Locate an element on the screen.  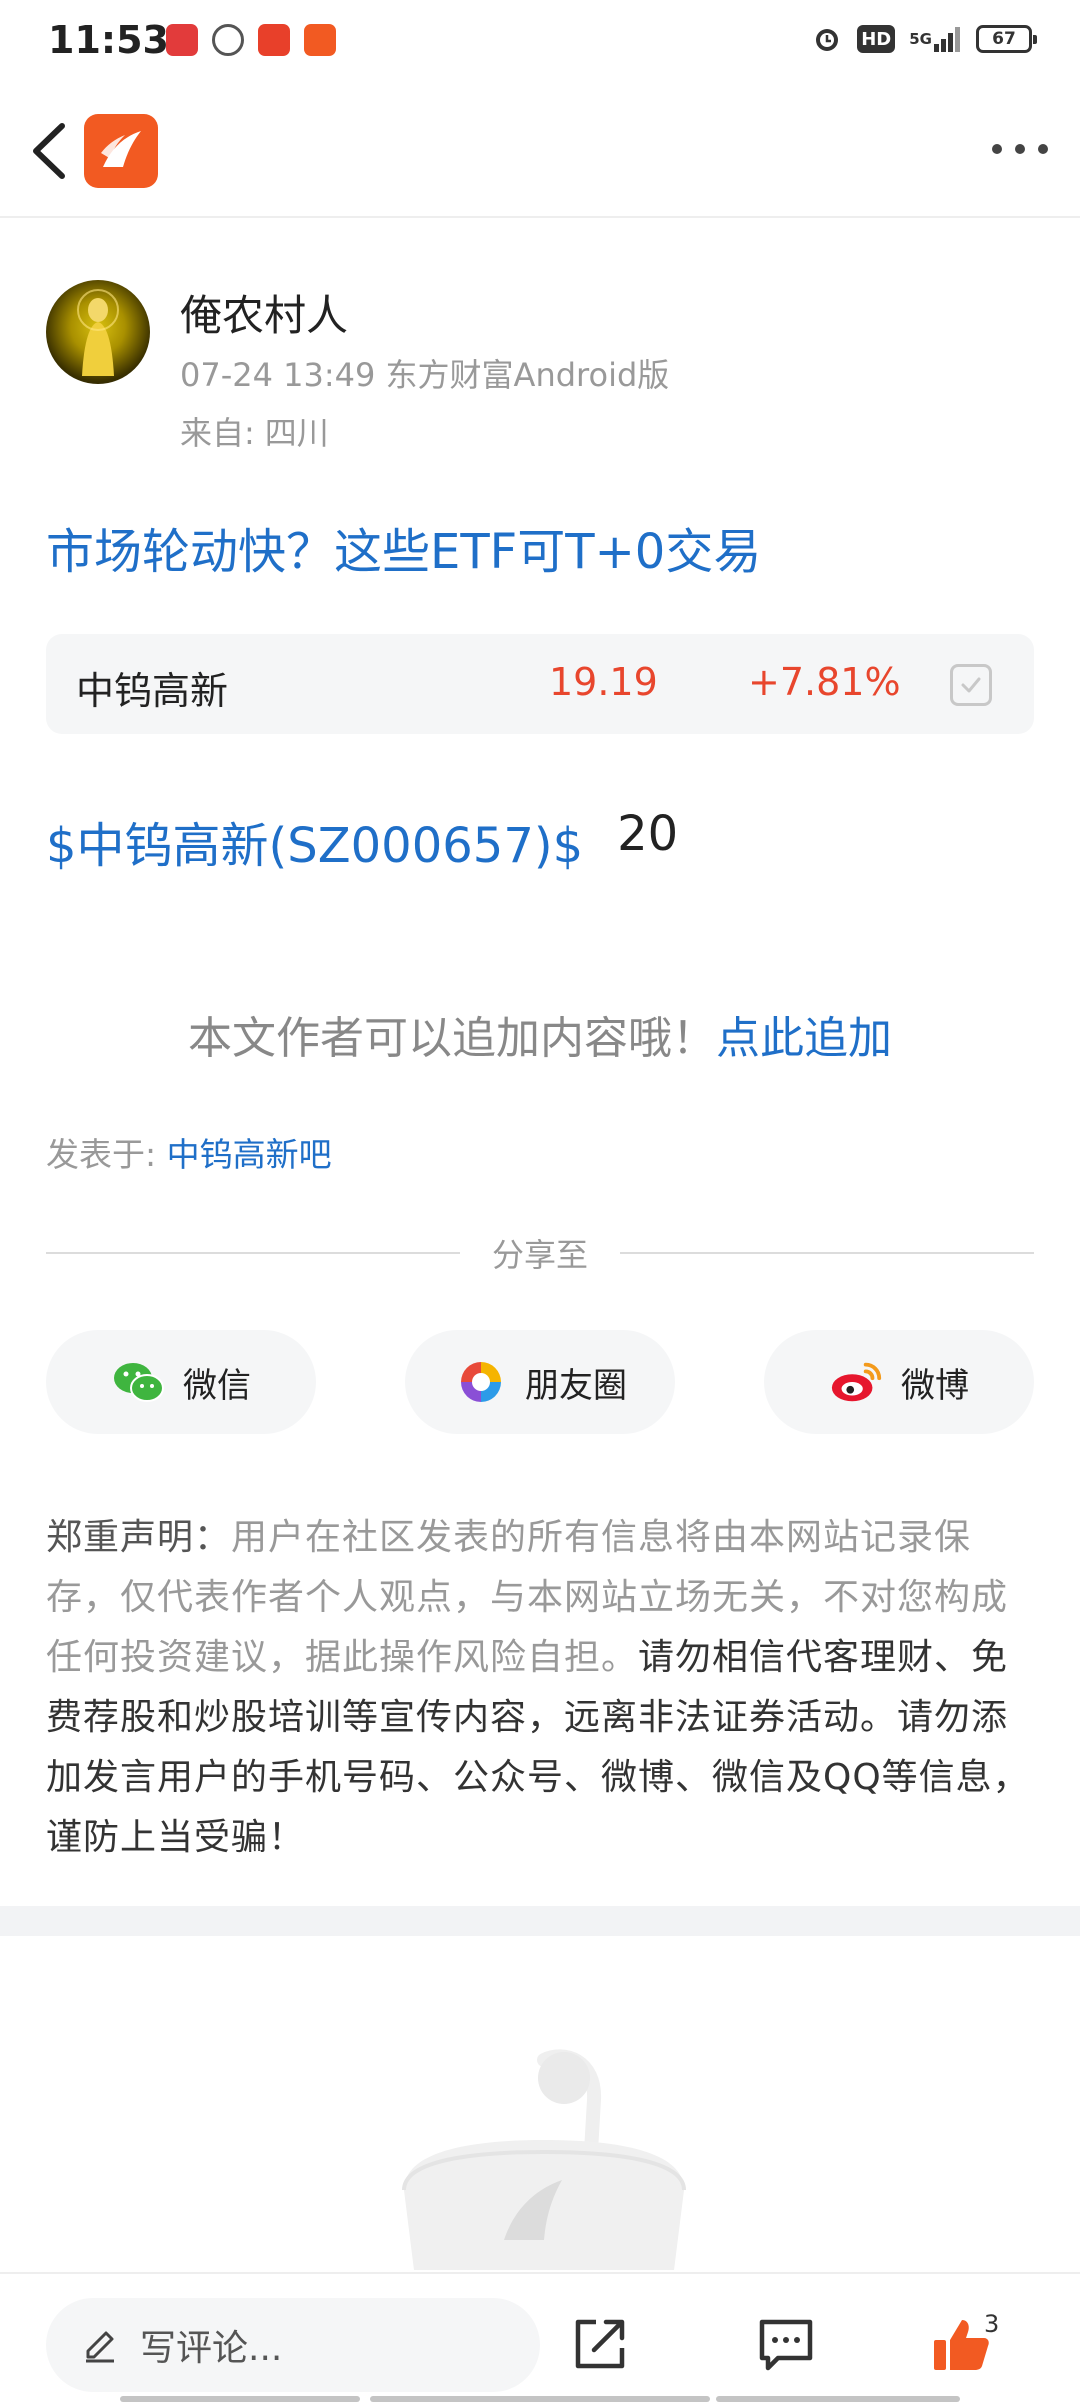
append-content-prompt: 本文作者可以追加内容哦！点此追加 is located at coordinates (540, 1034).